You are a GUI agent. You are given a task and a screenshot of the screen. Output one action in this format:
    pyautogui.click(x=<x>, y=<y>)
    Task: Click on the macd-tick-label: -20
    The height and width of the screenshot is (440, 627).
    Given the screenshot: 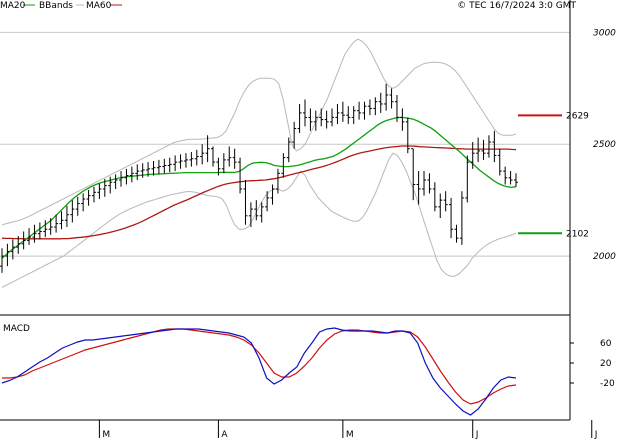 What is the action you would take?
    pyautogui.click(x=607, y=384)
    